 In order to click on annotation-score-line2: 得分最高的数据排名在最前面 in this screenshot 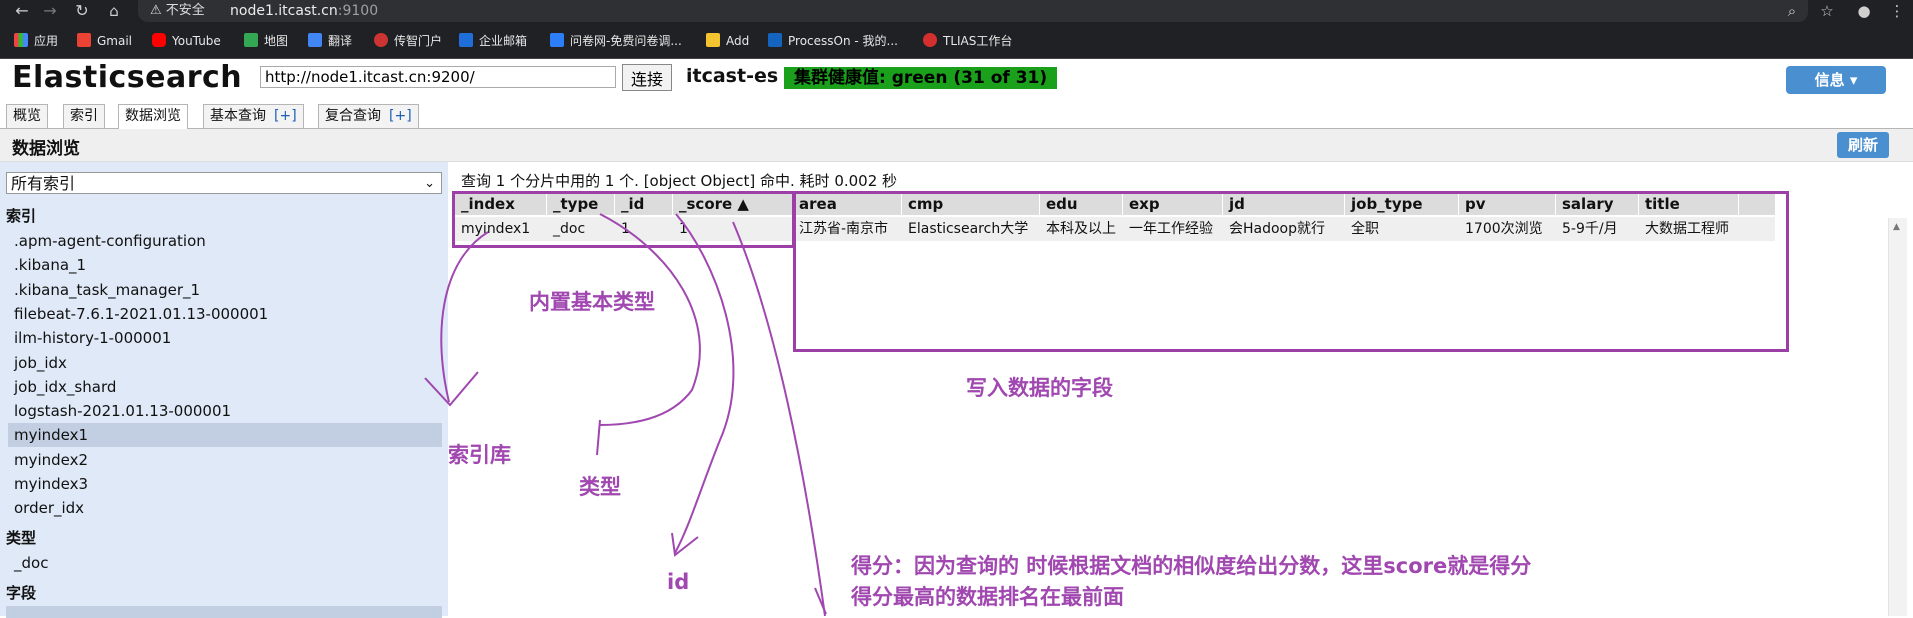, I will do `click(987, 597)`.